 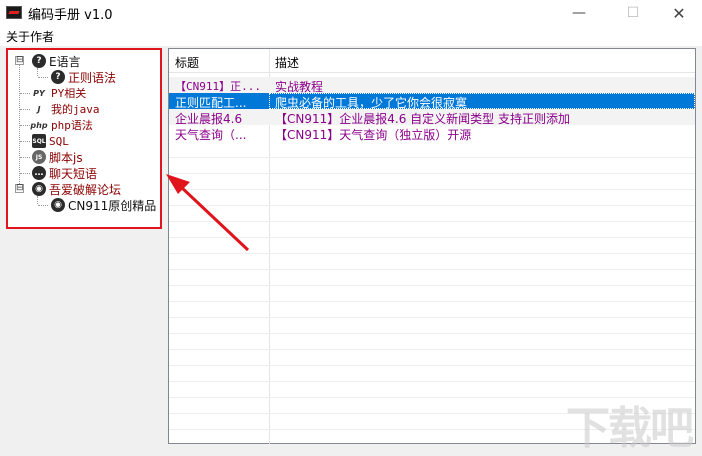 I want to click on tree-item-label: PY相关, so click(x=69, y=93).